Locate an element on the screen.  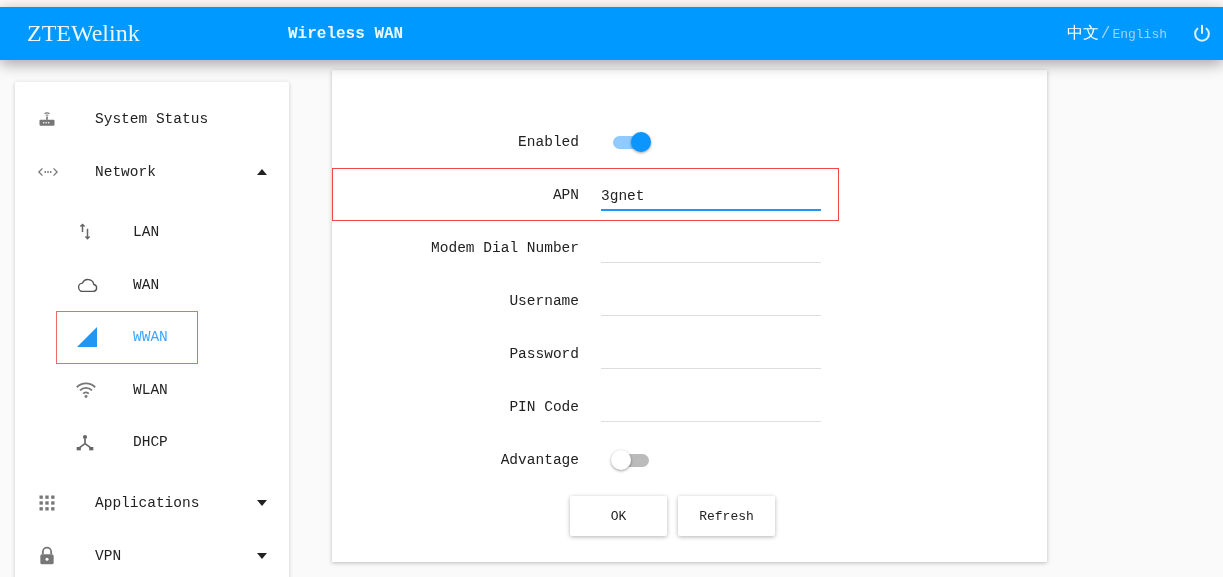
hub-icon is located at coordinates (85, 442).